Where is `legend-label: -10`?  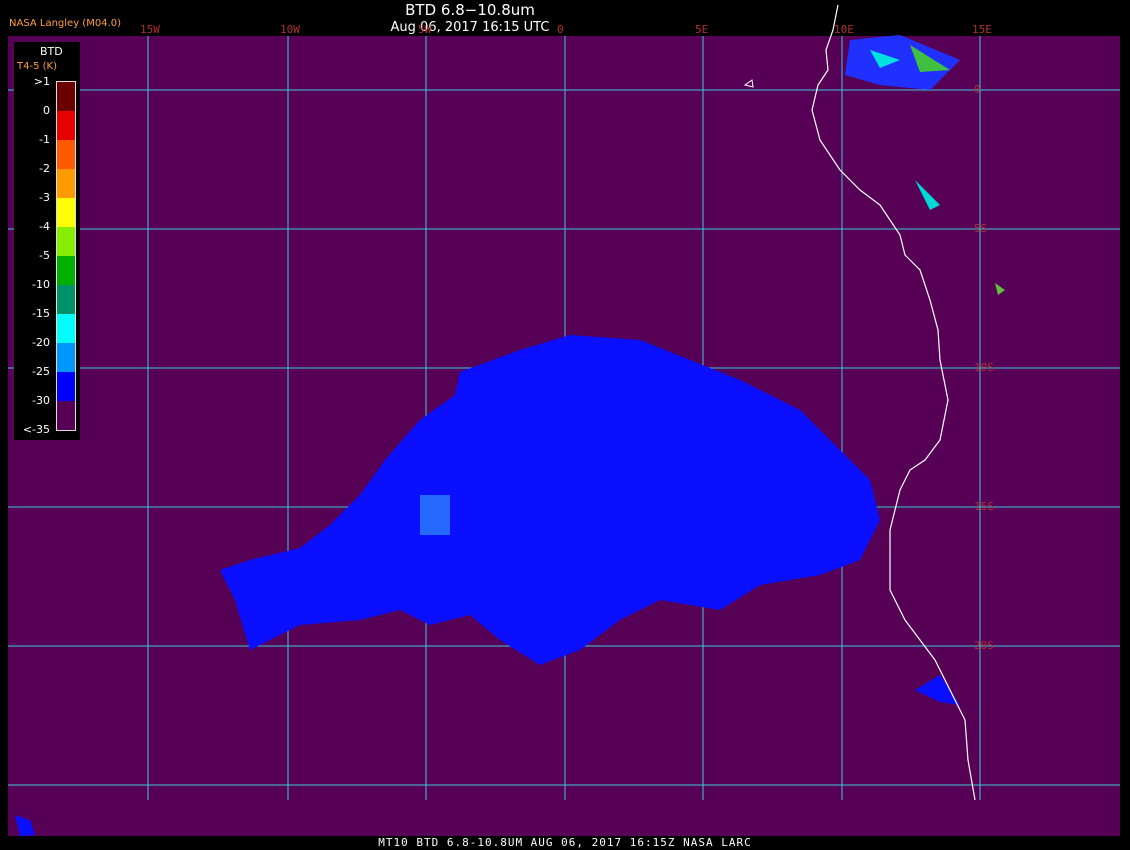 legend-label: -10 is located at coordinates (41, 284).